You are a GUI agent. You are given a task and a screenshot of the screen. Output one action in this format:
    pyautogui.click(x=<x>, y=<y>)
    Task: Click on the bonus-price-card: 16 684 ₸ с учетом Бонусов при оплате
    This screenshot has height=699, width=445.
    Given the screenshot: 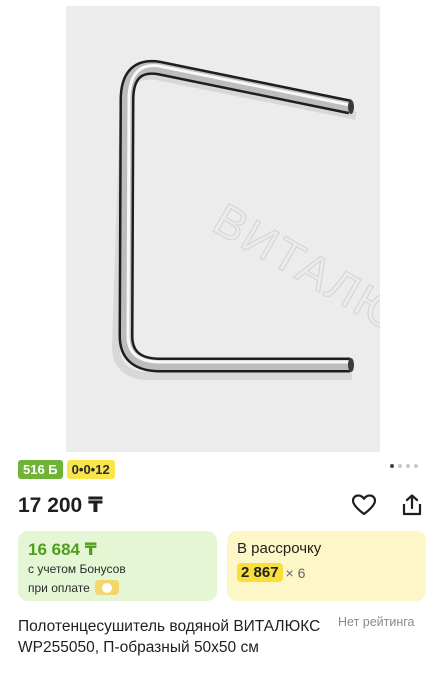 What is the action you would take?
    pyautogui.click(x=117, y=566)
    